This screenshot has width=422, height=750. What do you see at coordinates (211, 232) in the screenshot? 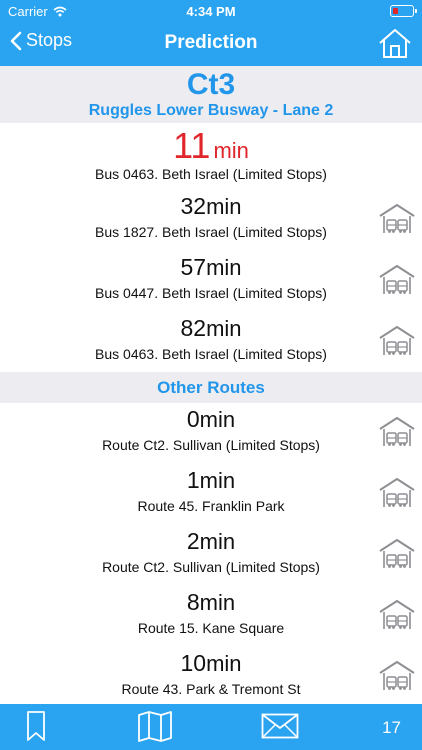
I see `prediction-description: Bus 1827. Beth Israel (Limited Stops)` at bounding box center [211, 232].